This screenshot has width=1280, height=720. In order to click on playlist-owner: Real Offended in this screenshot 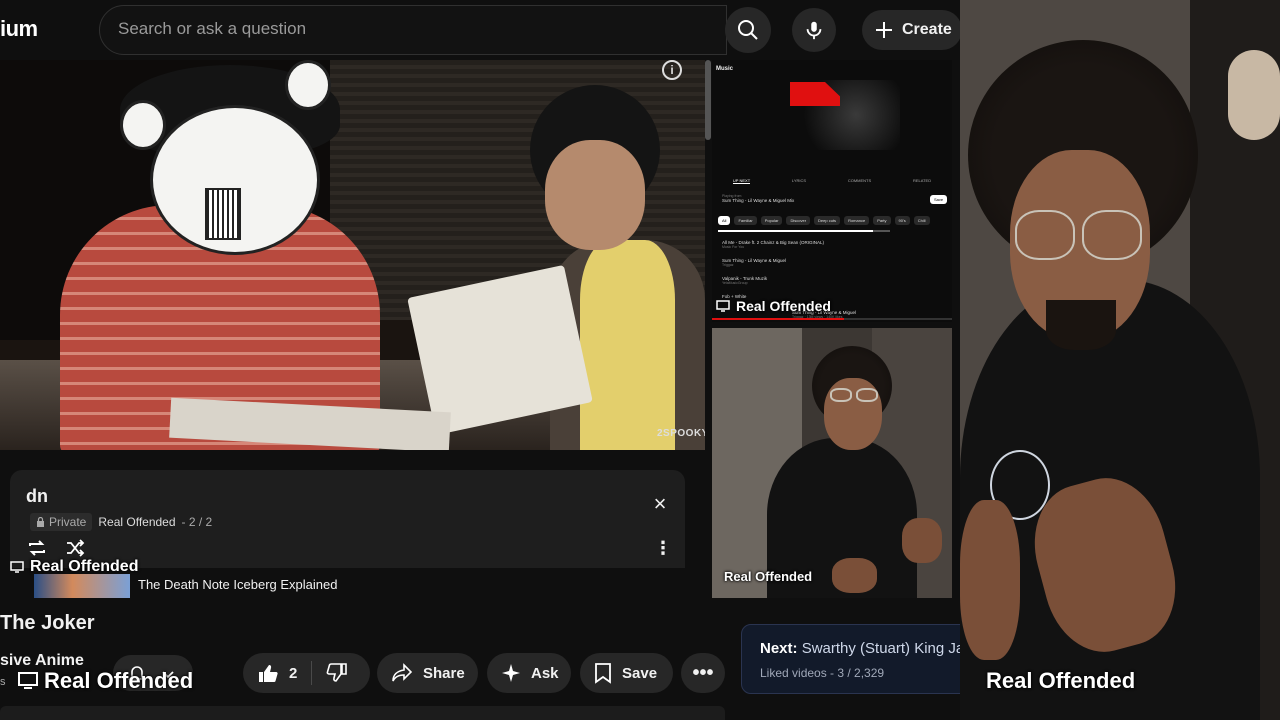, I will do `click(136, 522)`.